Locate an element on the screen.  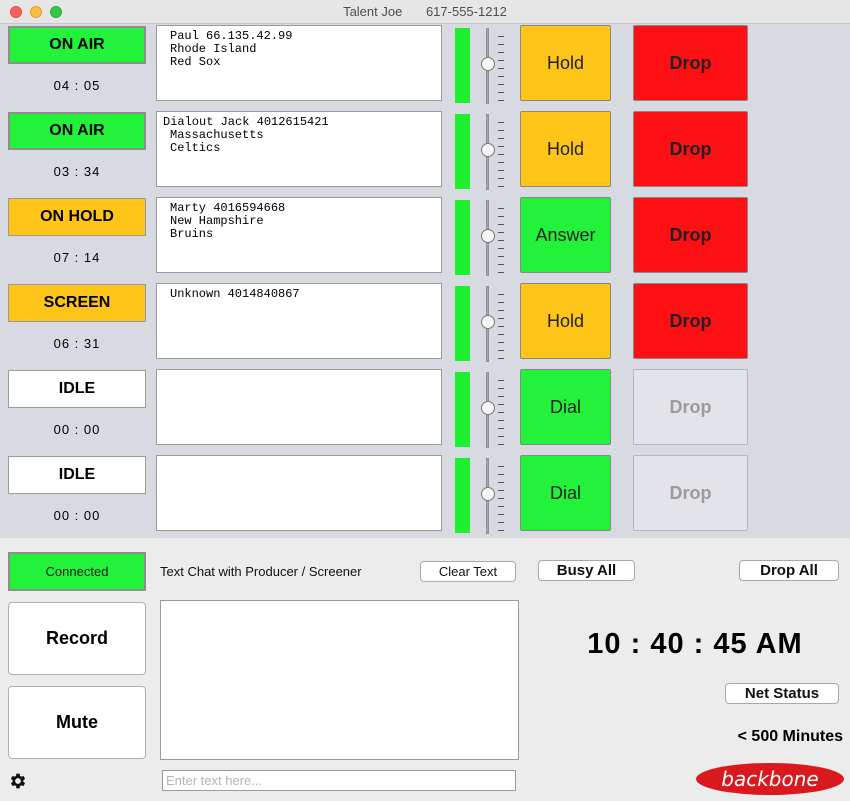
net-status-button: Net Status is located at coordinates (782, 693).